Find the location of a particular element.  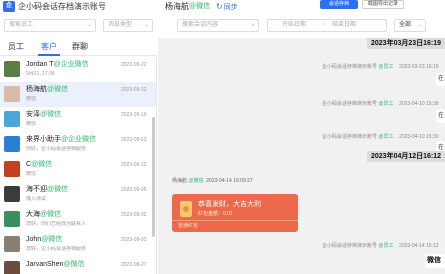

list-item: 安泽@微信 微信 2023-09-19 is located at coordinates (78, 119).